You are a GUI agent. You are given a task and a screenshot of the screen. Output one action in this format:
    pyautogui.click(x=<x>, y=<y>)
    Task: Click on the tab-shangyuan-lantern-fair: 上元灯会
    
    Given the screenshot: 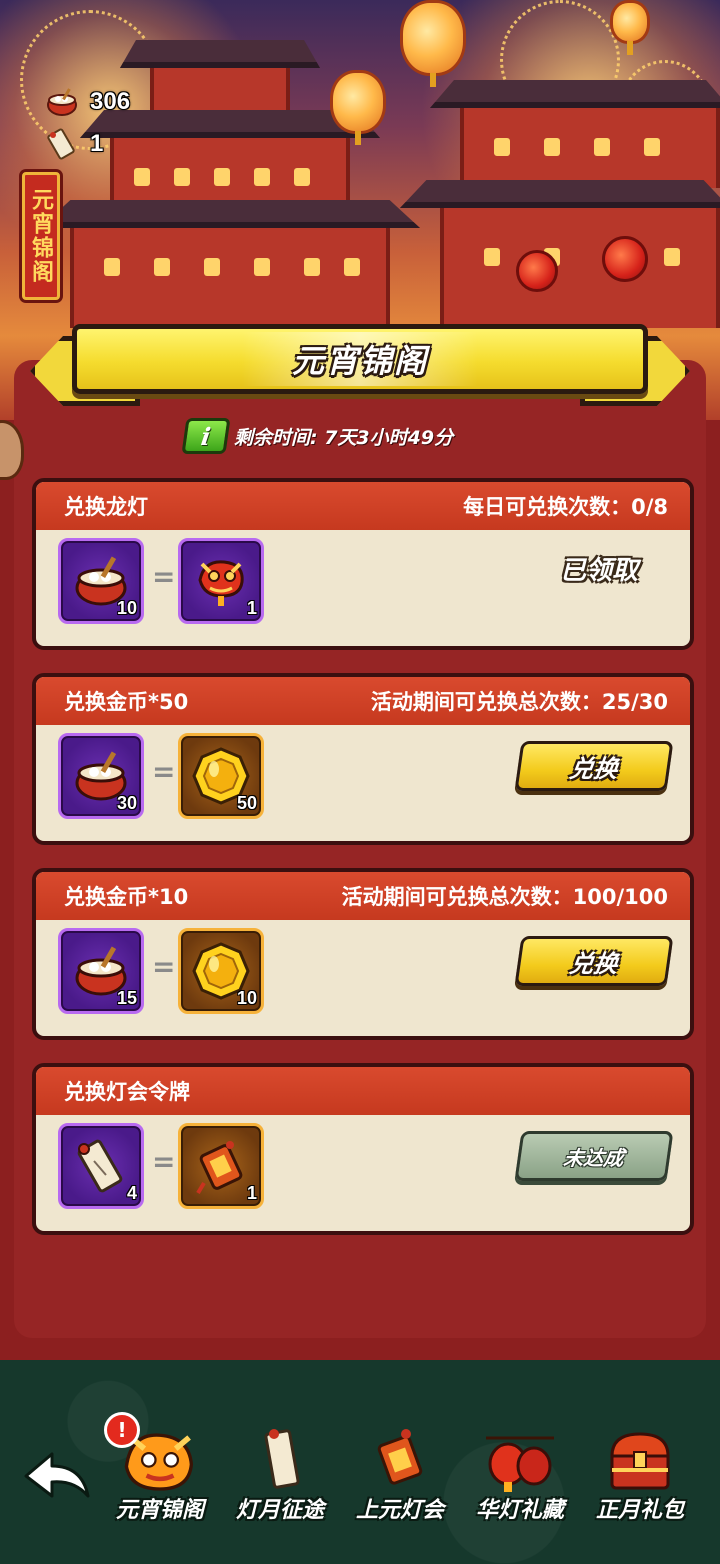 What is the action you would take?
    pyautogui.click(x=400, y=1474)
    